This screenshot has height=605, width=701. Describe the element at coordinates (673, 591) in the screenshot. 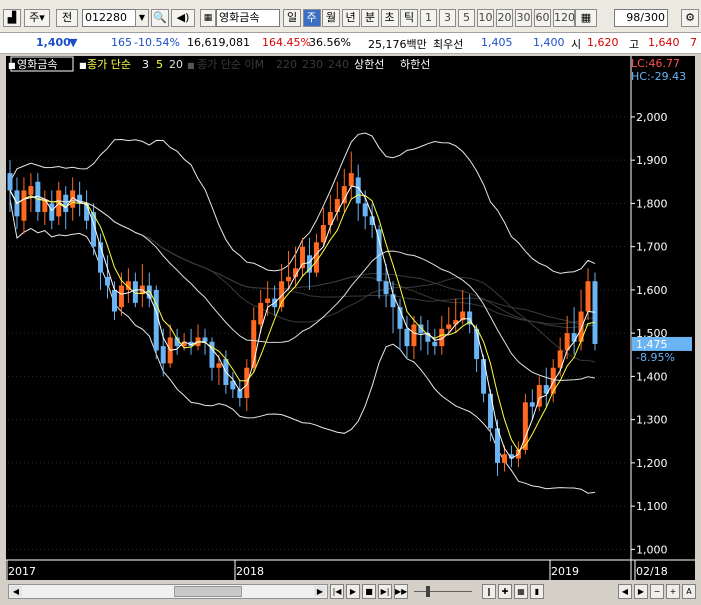

I see `plus-icon: +` at that location.